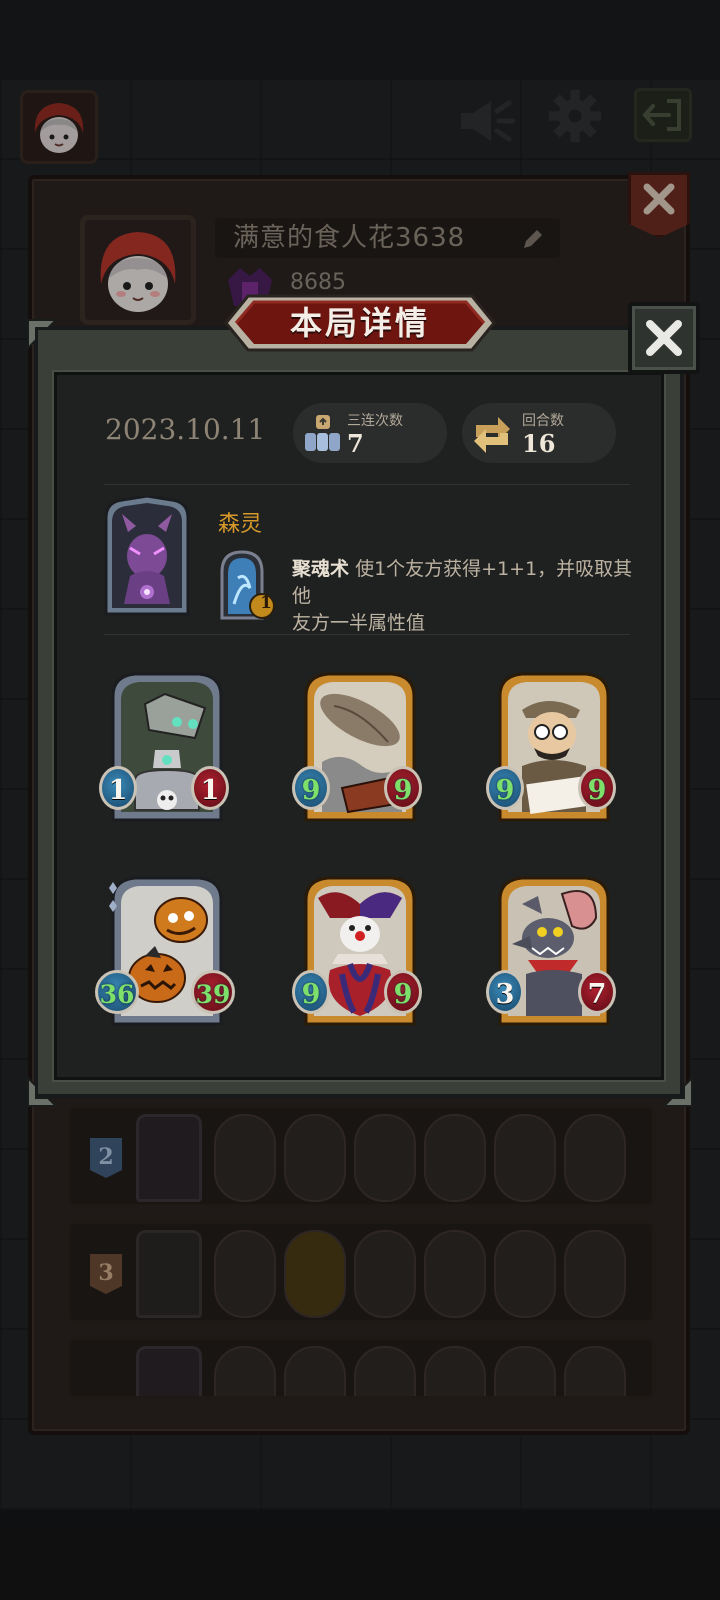 The height and width of the screenshot is (1600, 720). What do you see at coordinates (370, 433) in the screenshot?
I see `triple-count-stat: 三连次数 7` at bounding box center [370, 433].